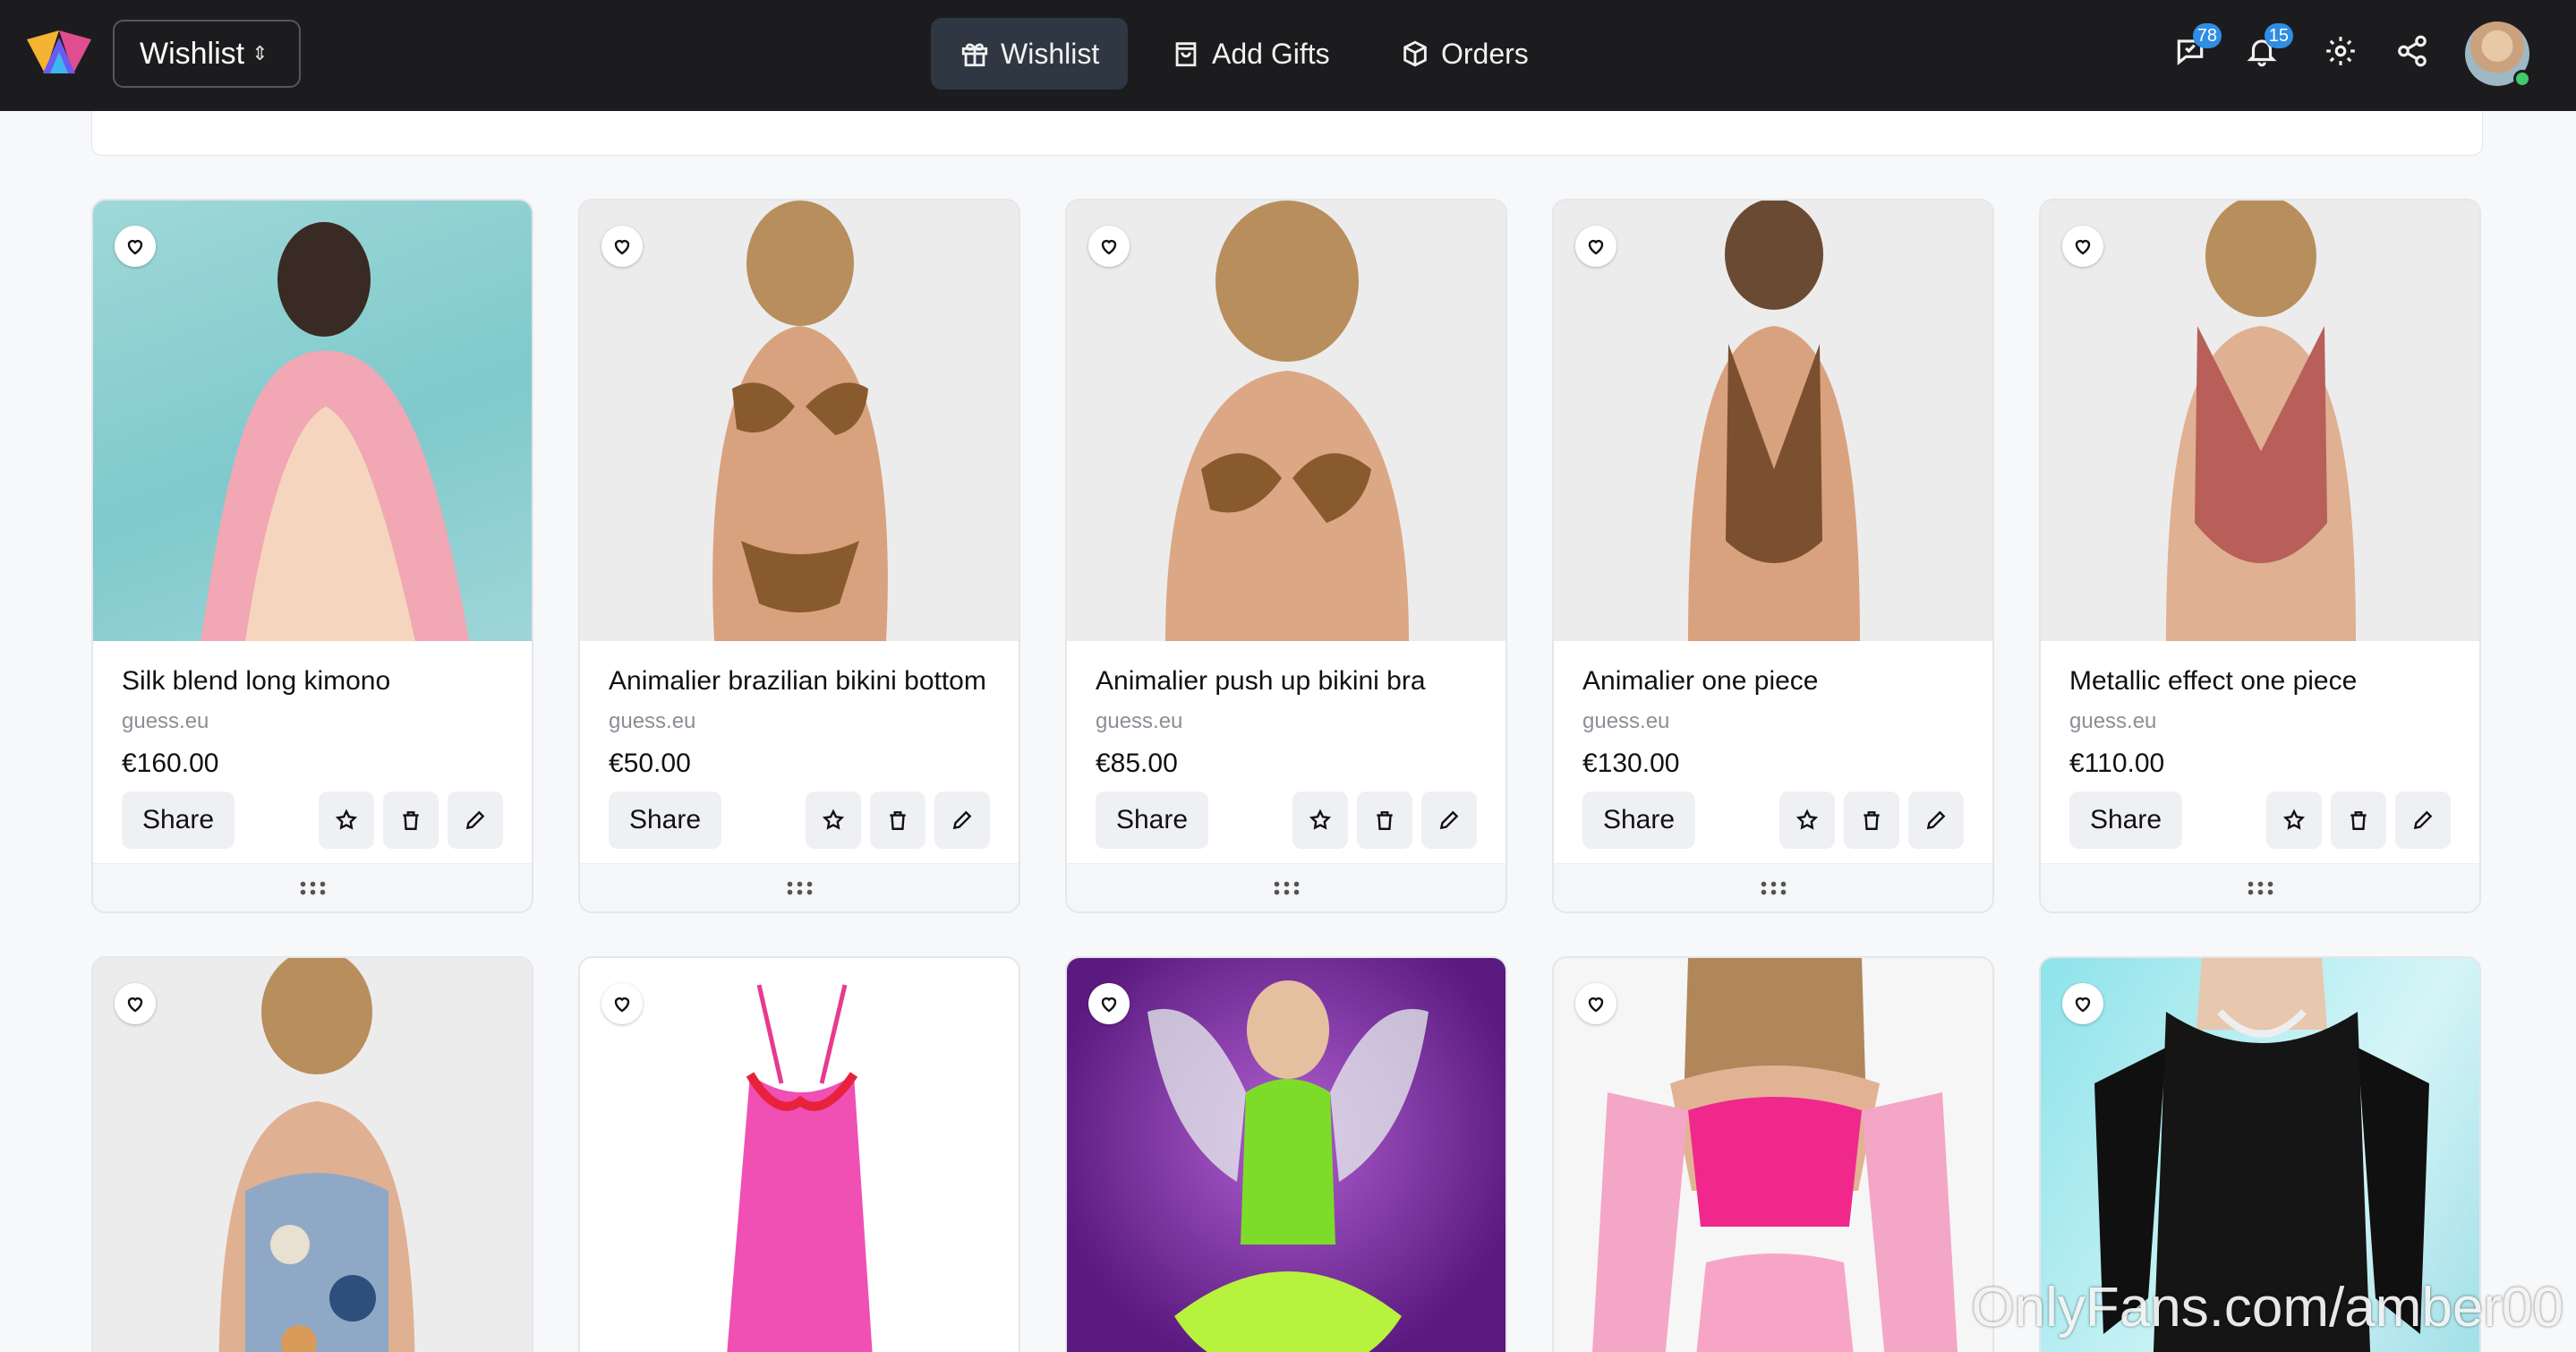  I want to click on product-price: €110.00, so click(2117, 763).